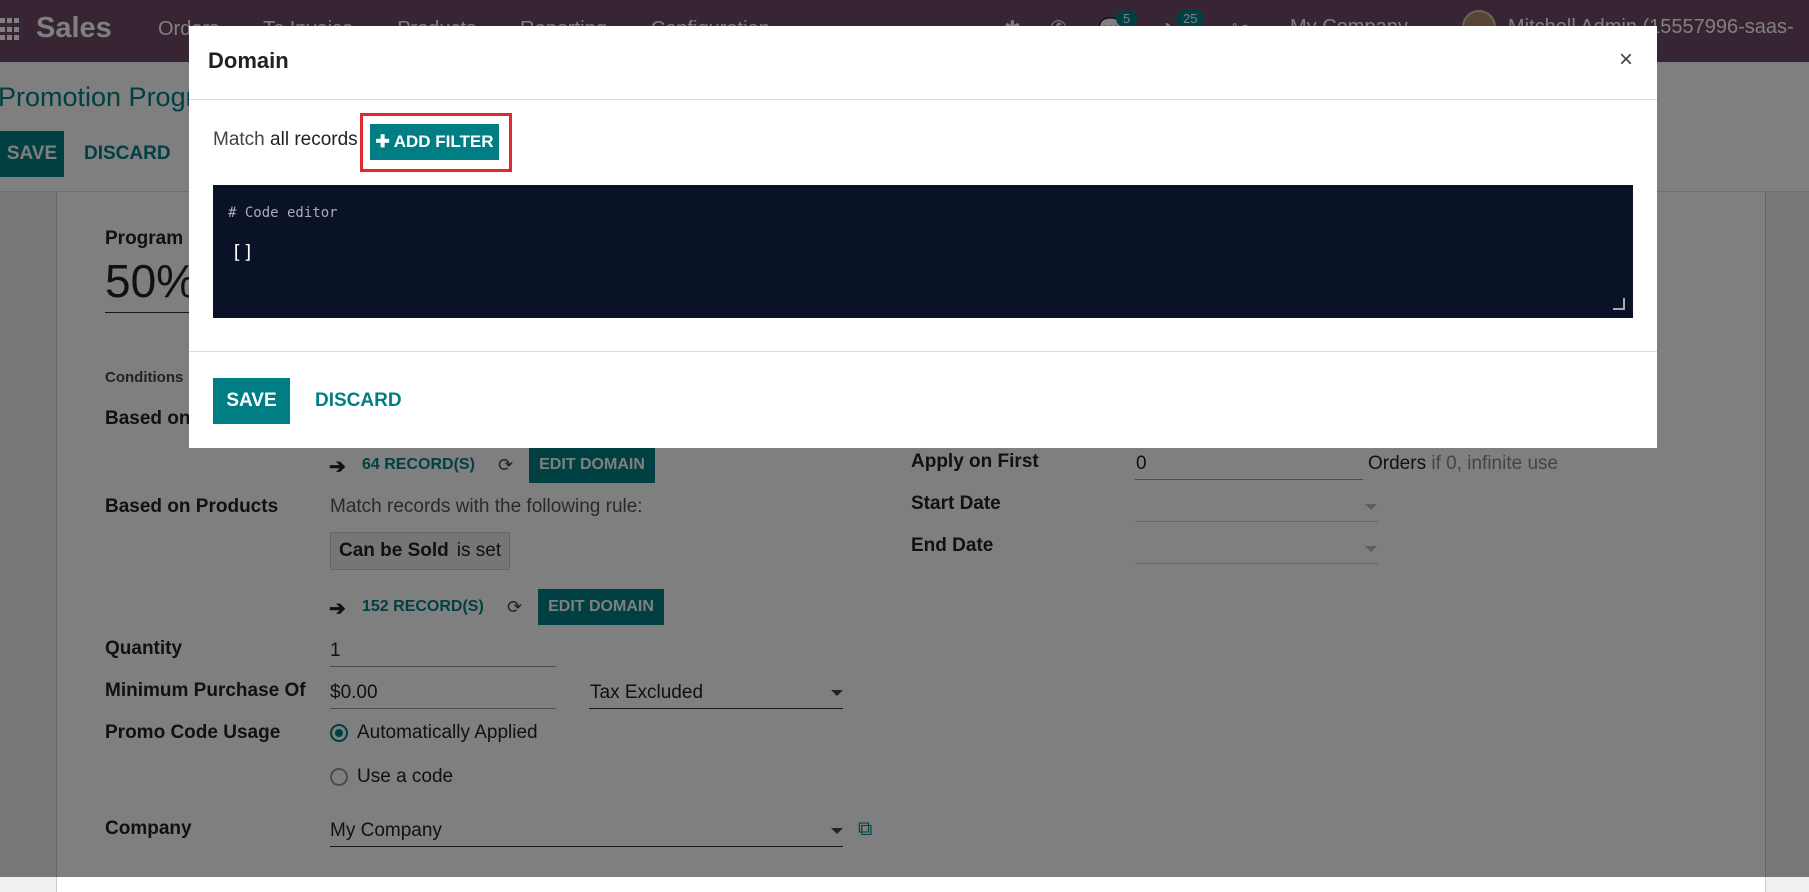 The width and height of the screenshot is (1809, 892). I want to click on code-editor-comment: # Code editor, so click(283, 213).